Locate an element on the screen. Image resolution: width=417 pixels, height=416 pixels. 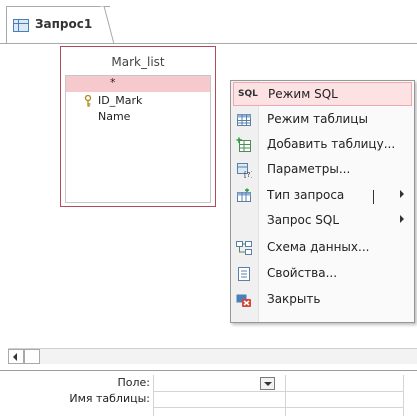
query-design-grid: Поле: Имя таблицы: is located at coordinates (208, 393).